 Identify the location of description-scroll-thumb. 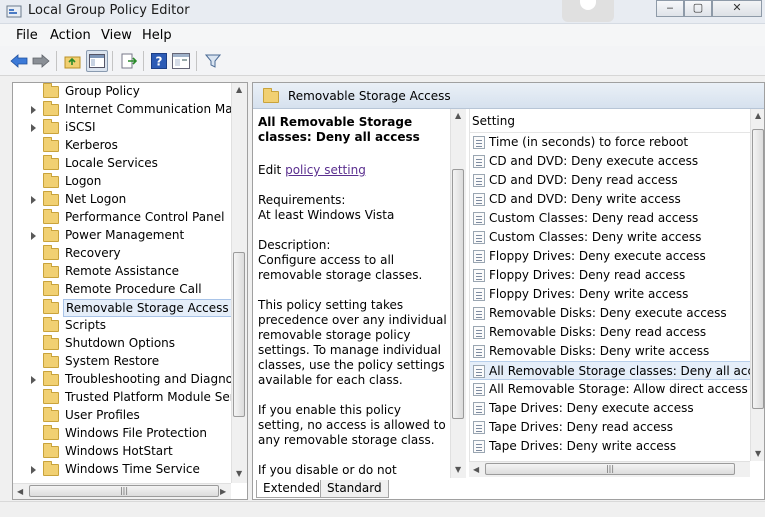
(458, 294).